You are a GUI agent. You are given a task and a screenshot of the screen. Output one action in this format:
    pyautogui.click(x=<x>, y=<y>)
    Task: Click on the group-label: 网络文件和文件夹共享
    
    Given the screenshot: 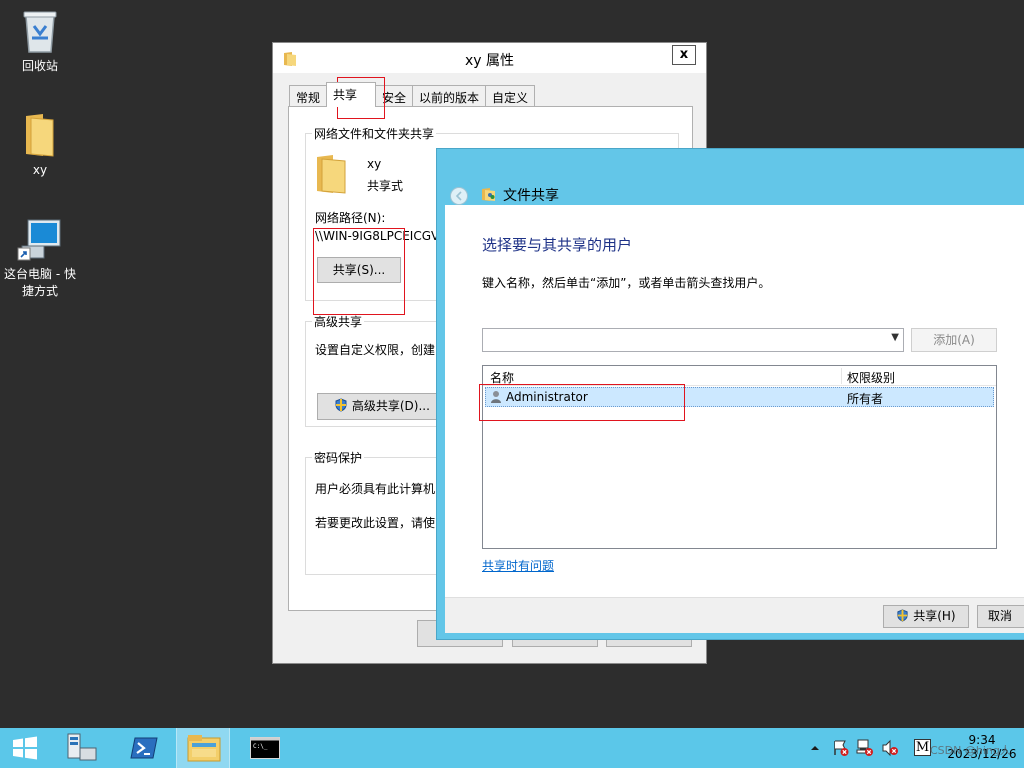 What is the action you would take?
    pyautogui.click(x=374, y=133)
    